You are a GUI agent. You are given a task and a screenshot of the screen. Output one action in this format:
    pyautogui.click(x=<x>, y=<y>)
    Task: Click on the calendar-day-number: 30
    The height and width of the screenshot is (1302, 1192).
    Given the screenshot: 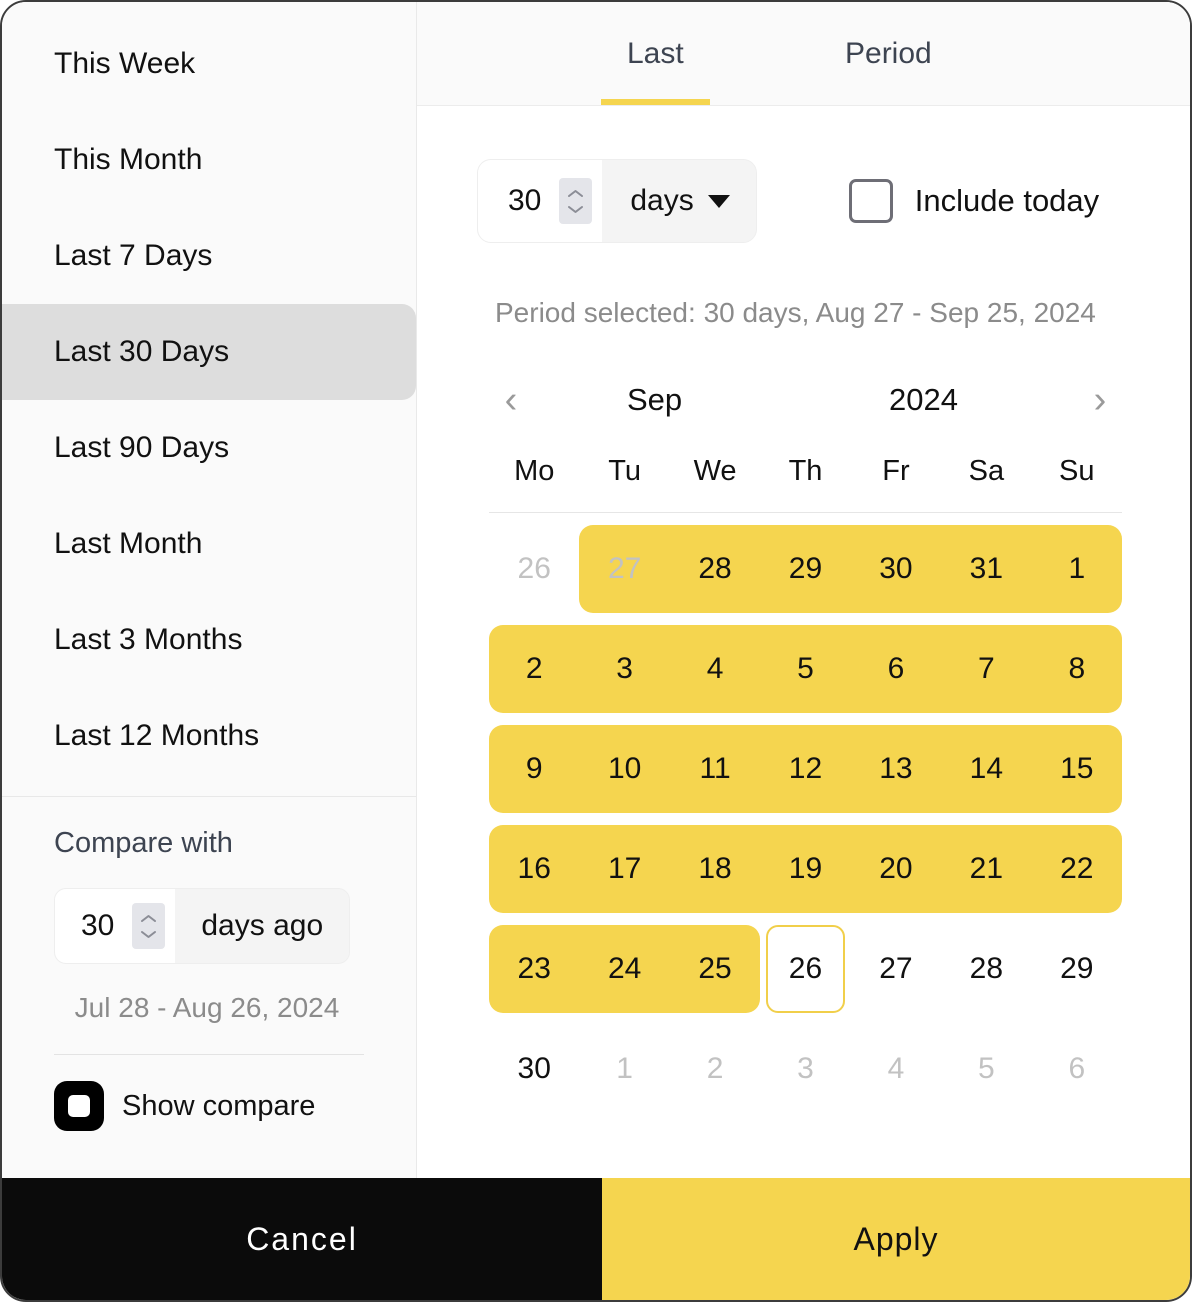 What is the action you would take?
    pyautogui.click(x=534, y=1068)
    